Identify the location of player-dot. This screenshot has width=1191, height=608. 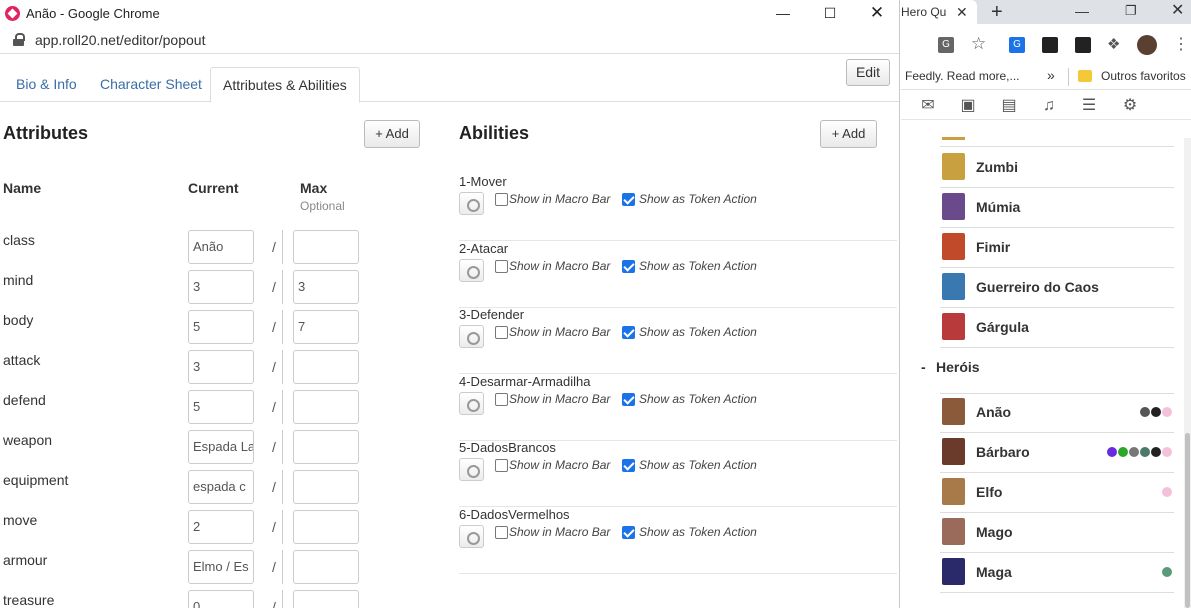
(1145, 412).